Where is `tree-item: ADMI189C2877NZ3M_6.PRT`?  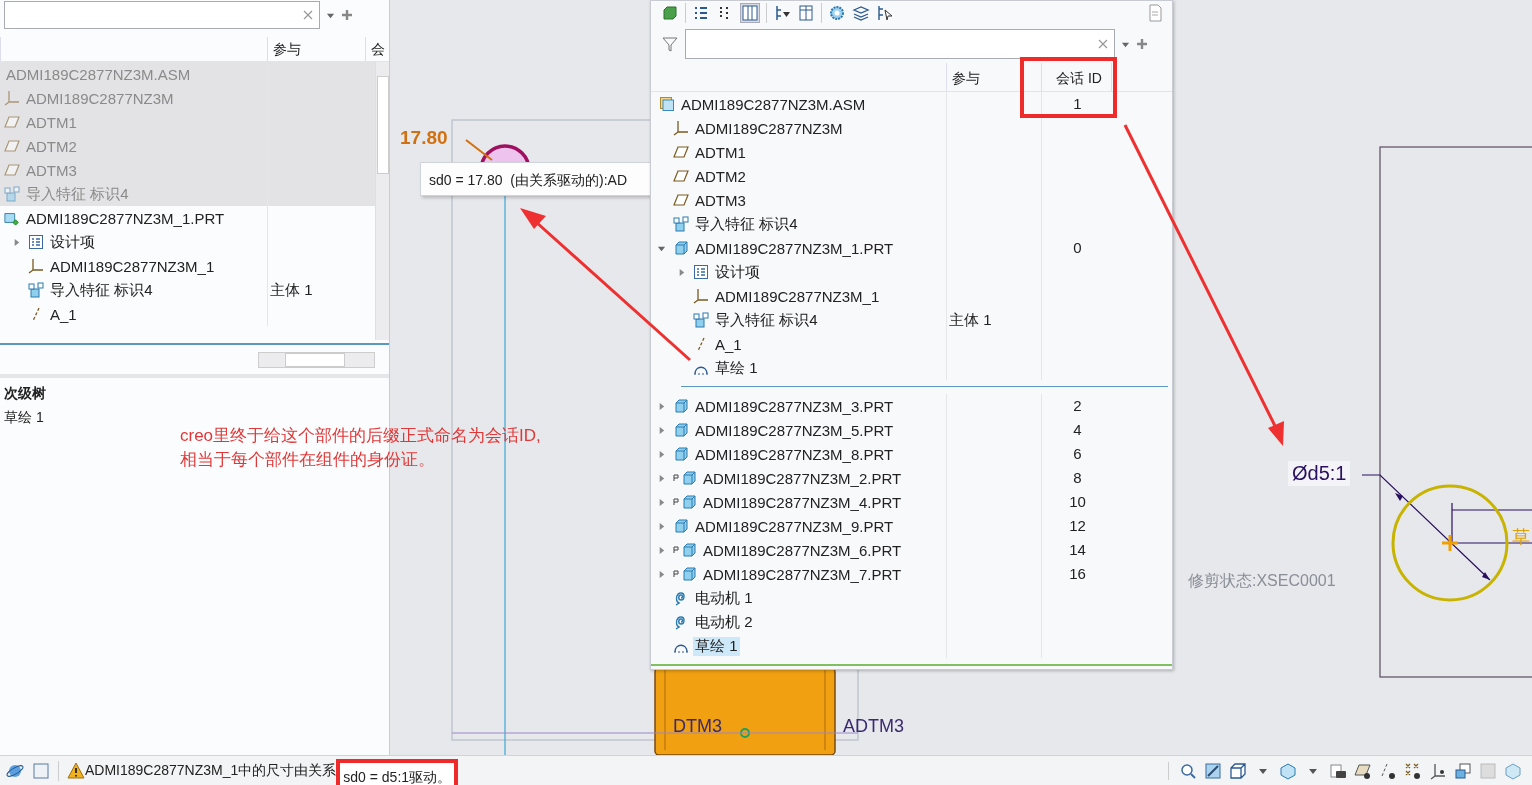
tree-item: ADMI189C2877NZ3M_6.PRT is located at coordinates (802, 550).